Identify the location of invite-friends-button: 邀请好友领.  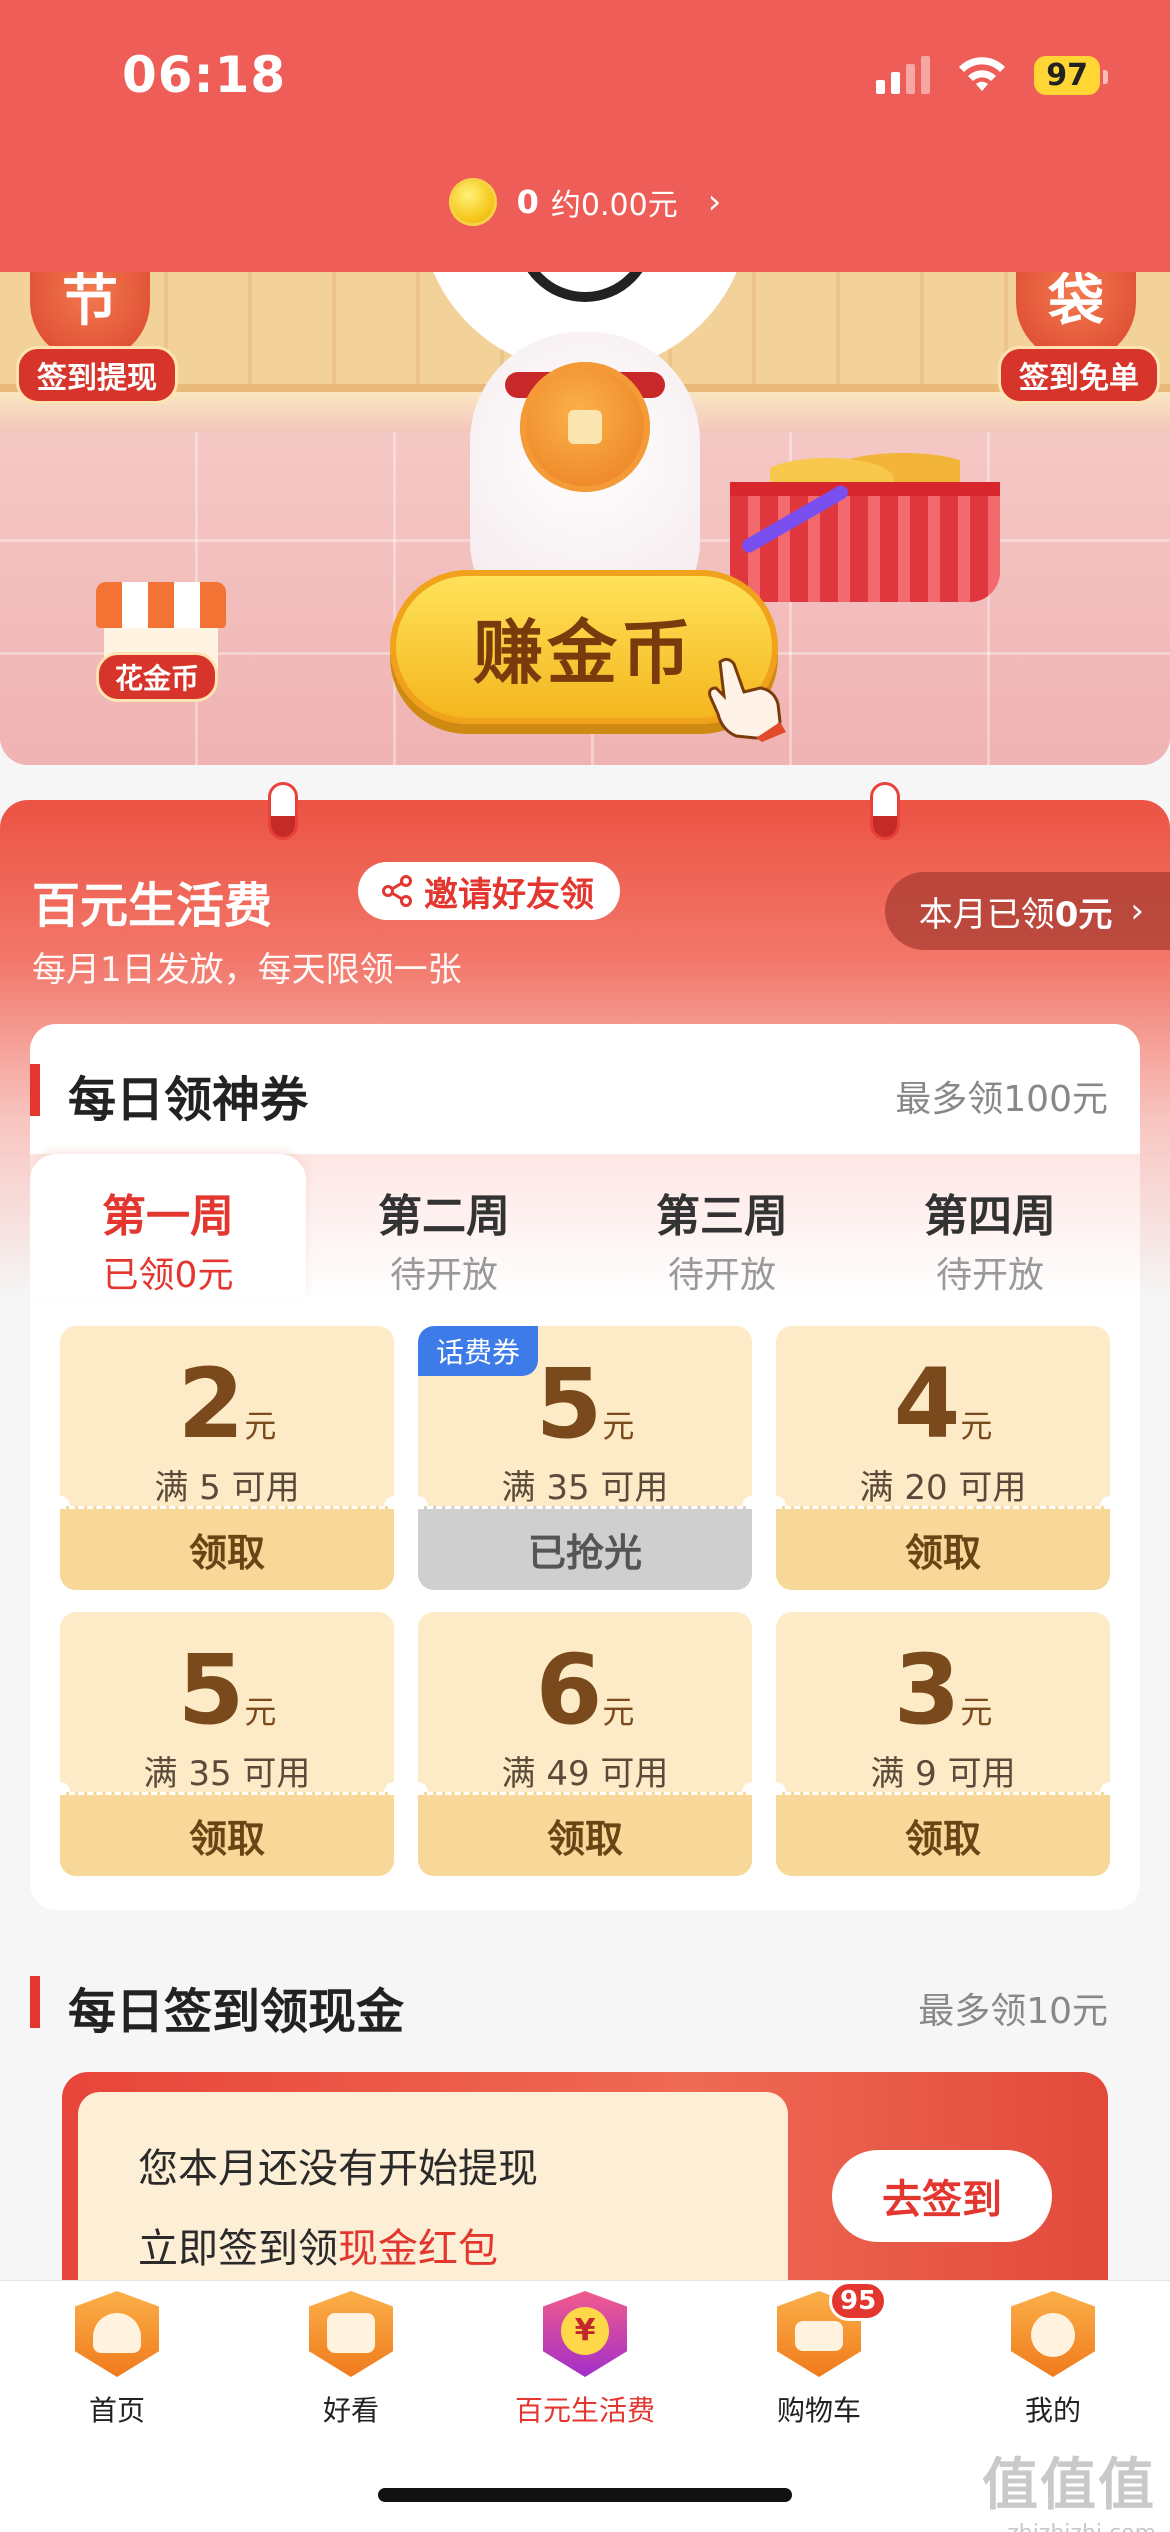
(489, 891).